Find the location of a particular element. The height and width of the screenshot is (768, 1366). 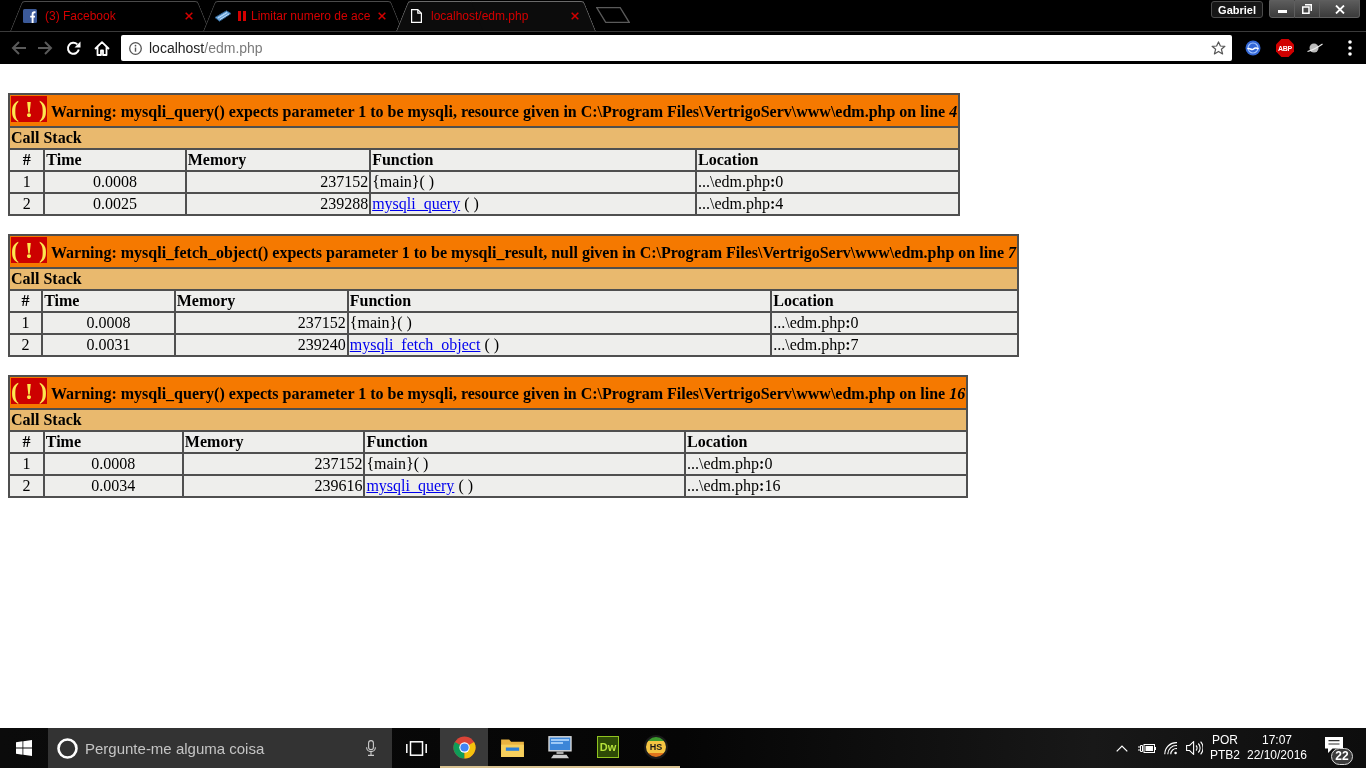

speaker-icon is located at coordinates (1194, 748).